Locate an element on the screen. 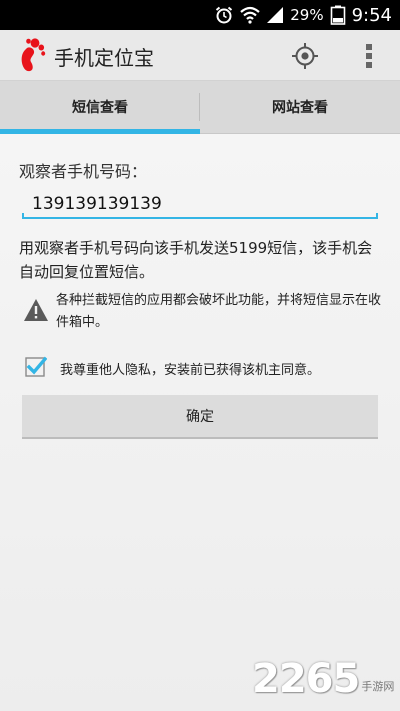  tab-label: 短信查看 is located at coordinates (100, 108).